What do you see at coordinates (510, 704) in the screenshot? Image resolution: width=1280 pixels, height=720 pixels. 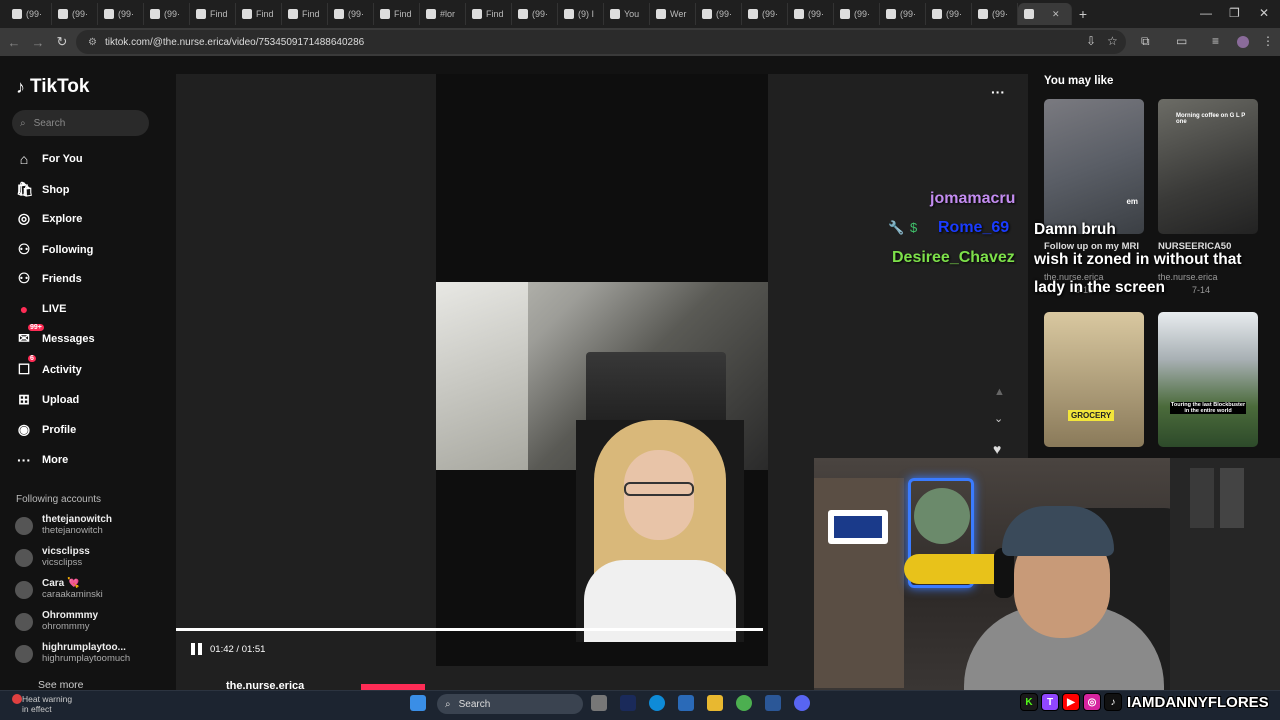 I see `taskbar-search: ⌕ Search` at bounding box center [510, 704].